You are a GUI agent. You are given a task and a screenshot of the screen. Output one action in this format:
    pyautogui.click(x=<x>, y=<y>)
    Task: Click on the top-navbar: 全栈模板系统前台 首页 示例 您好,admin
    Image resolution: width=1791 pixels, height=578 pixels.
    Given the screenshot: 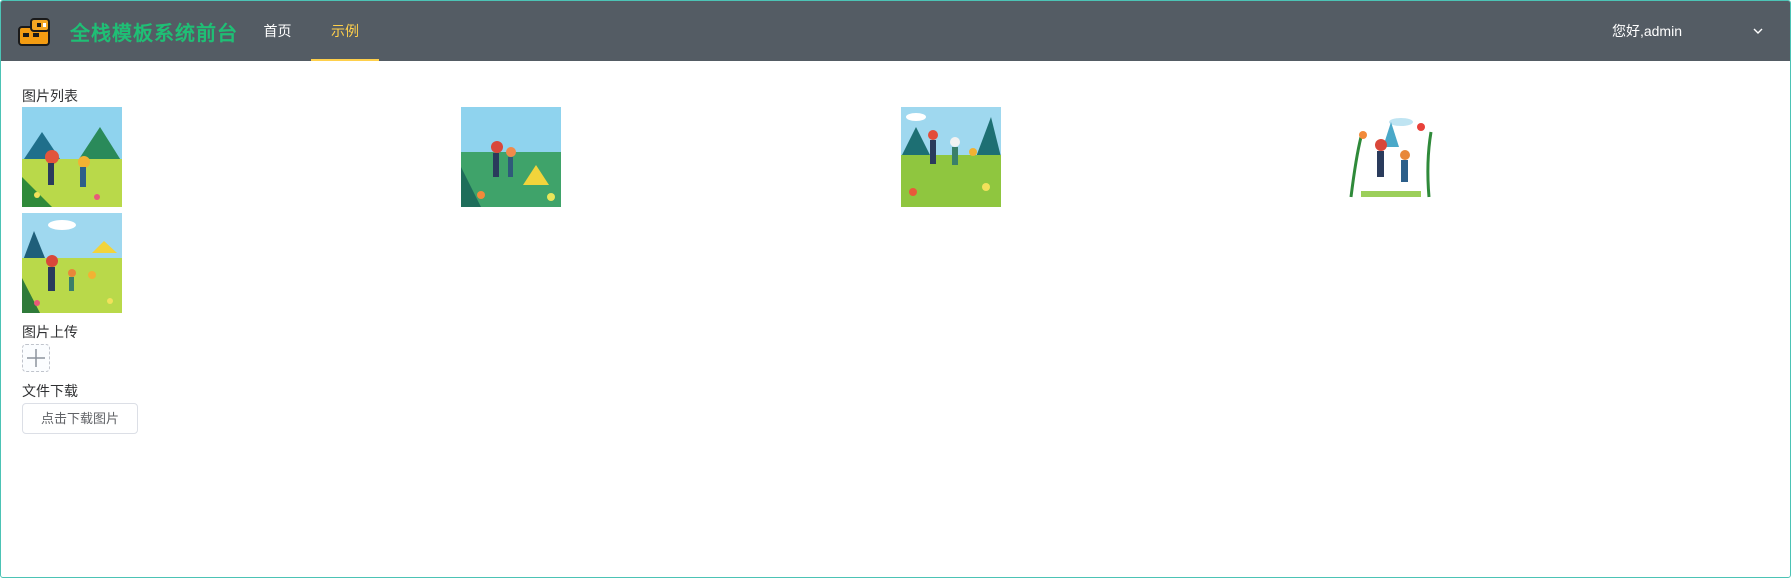 What is the action you would take?
    pyautogui.click(x=895, y=31)
    